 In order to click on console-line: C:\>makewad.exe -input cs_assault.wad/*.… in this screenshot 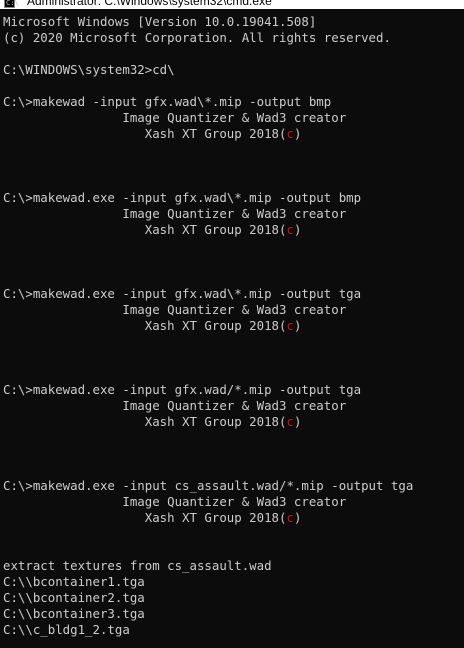, I will do `click(233, 486)`.